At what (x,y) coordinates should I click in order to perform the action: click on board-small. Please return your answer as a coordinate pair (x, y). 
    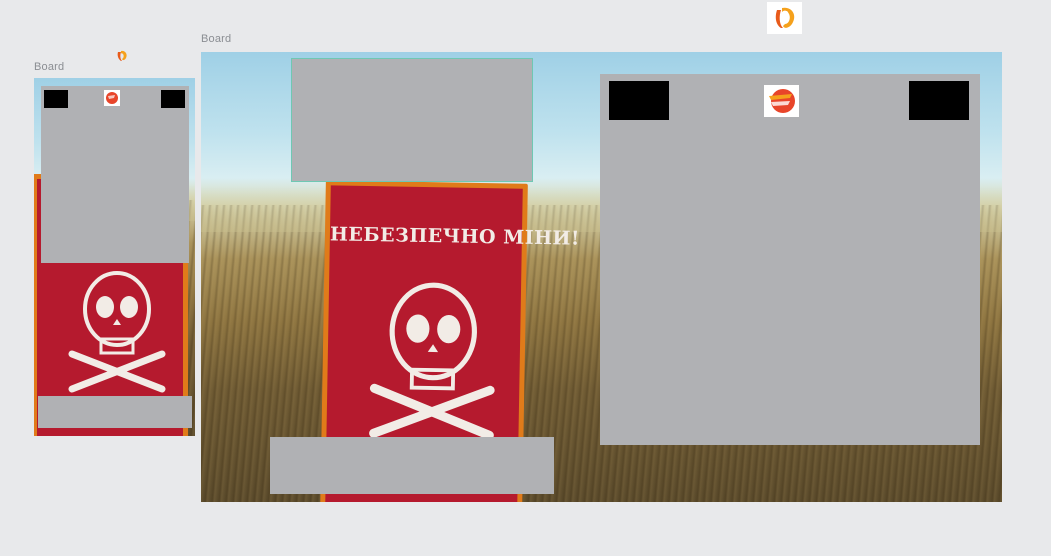
    Looking at the image, I should click on (114, 257).